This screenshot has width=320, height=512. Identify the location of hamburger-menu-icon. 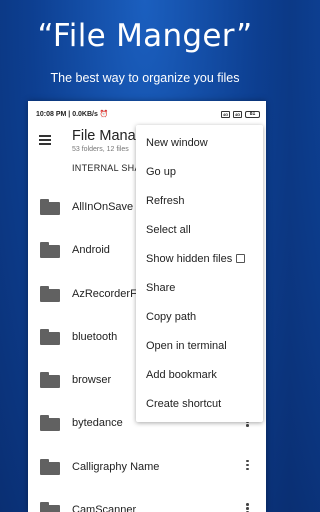
(45, 140).